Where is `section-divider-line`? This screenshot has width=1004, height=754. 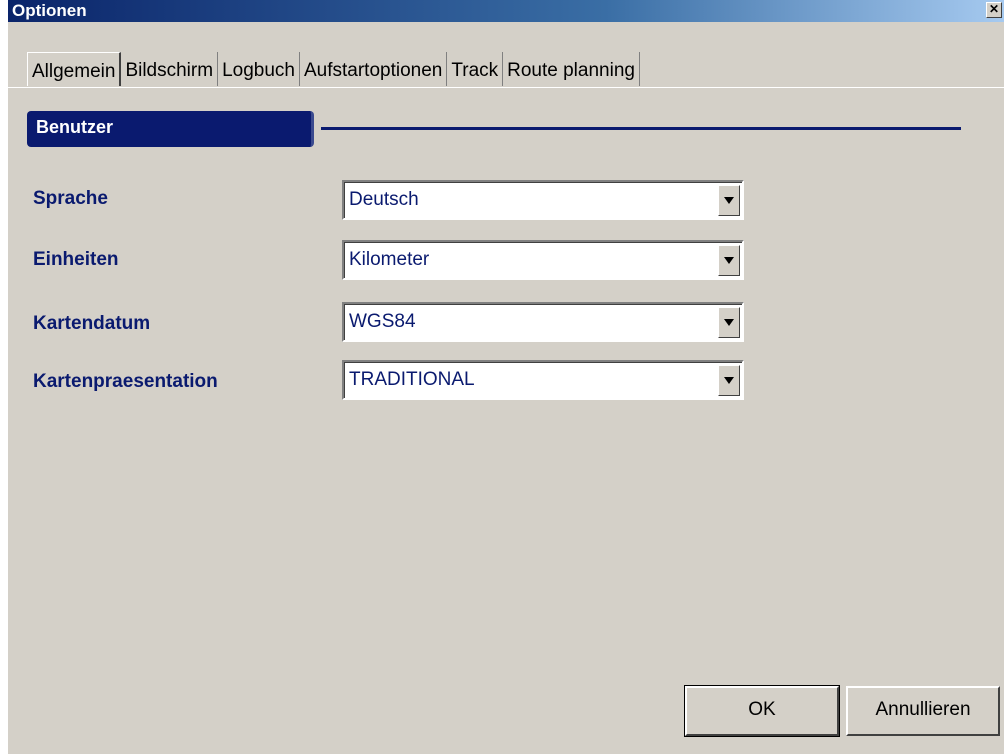 section-divider-line is located at coordinates (641, 128).